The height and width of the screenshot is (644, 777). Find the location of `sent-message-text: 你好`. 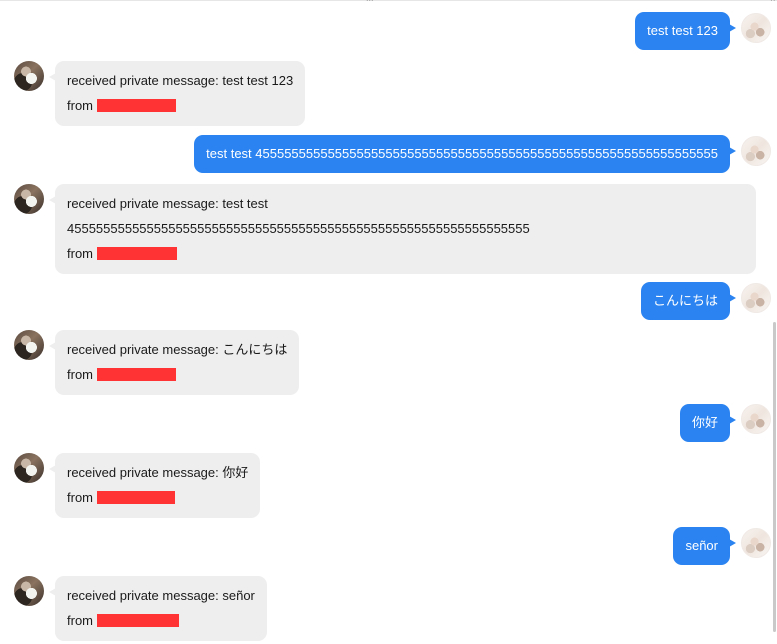

sent-message-text: 你好 is located at coordinates (704, 422).